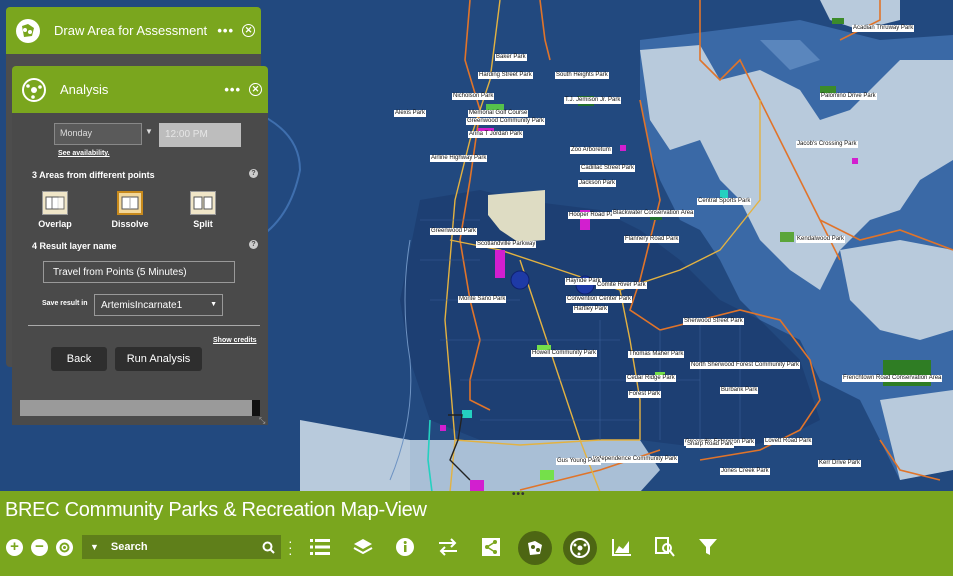 The image size is (953, 576). Describe the element at coordinates (131, 30) in the screenshot. I see `draw-area-title: Draw Area for Assessment` at that location.